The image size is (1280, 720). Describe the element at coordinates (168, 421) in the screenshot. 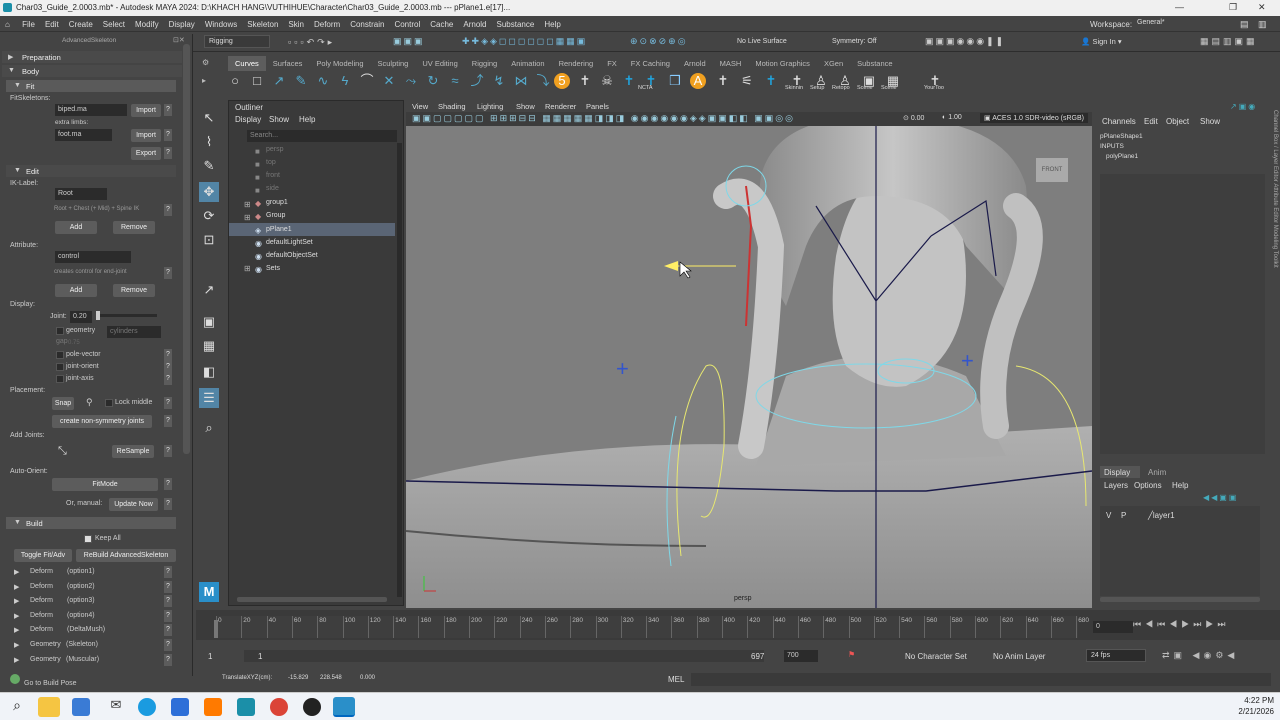

I see `help-button-10: ?` at that location.